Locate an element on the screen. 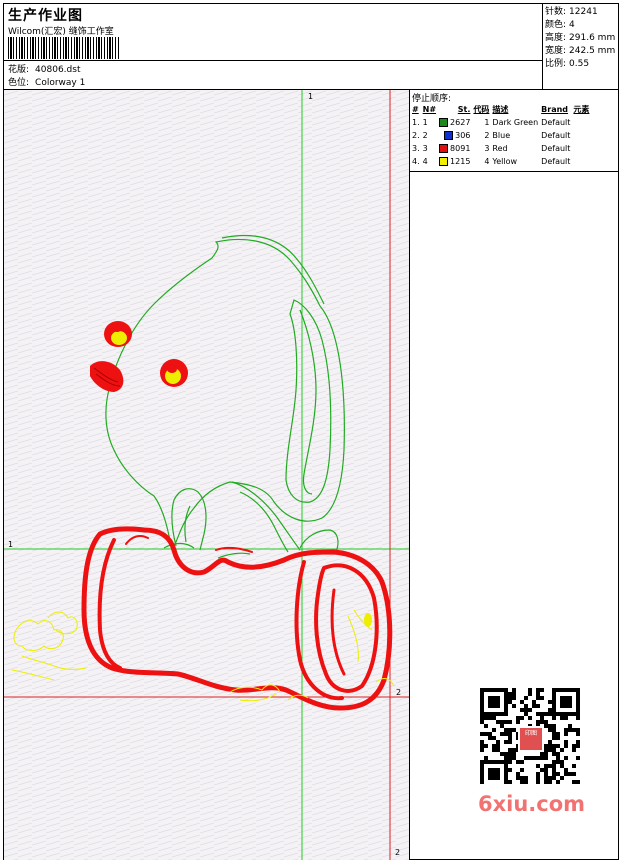 The image size is (620, 861). stat-height: 高度: 291.6 mm is located at coordinates (581, 38).